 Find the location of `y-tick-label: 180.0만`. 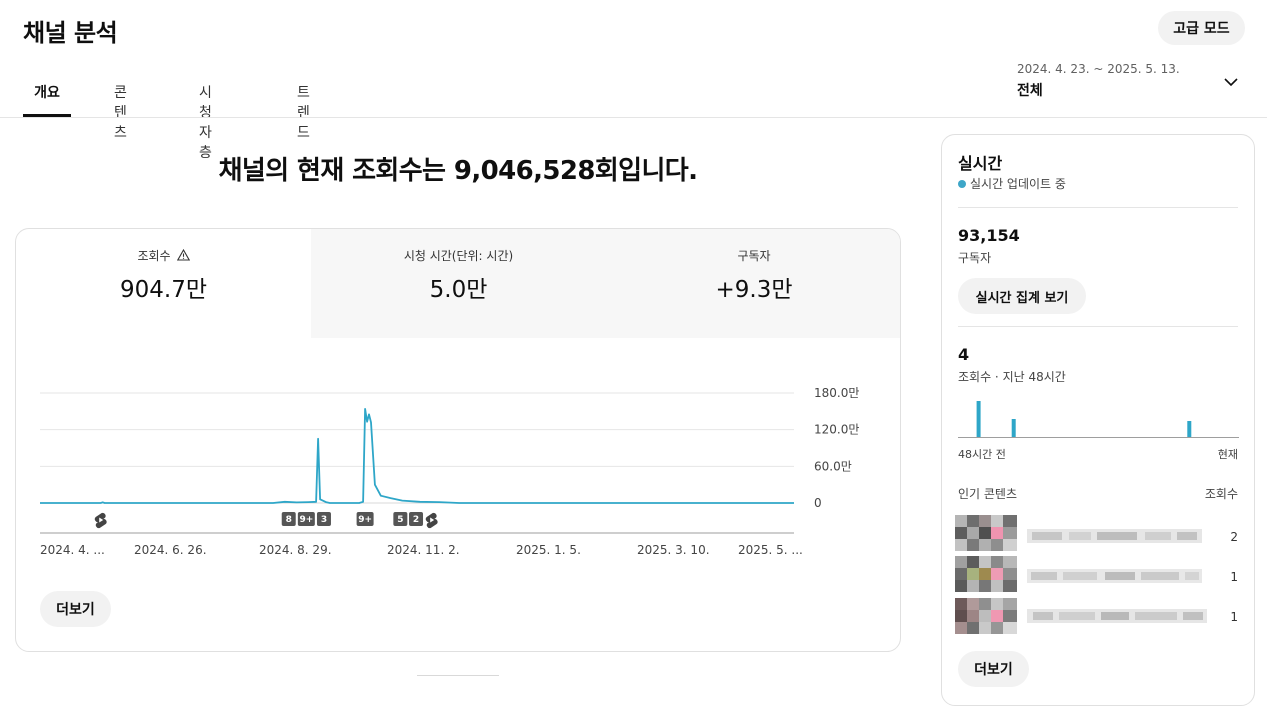

y-tick-label: 180.0만 is located at coordinates (836, 393).